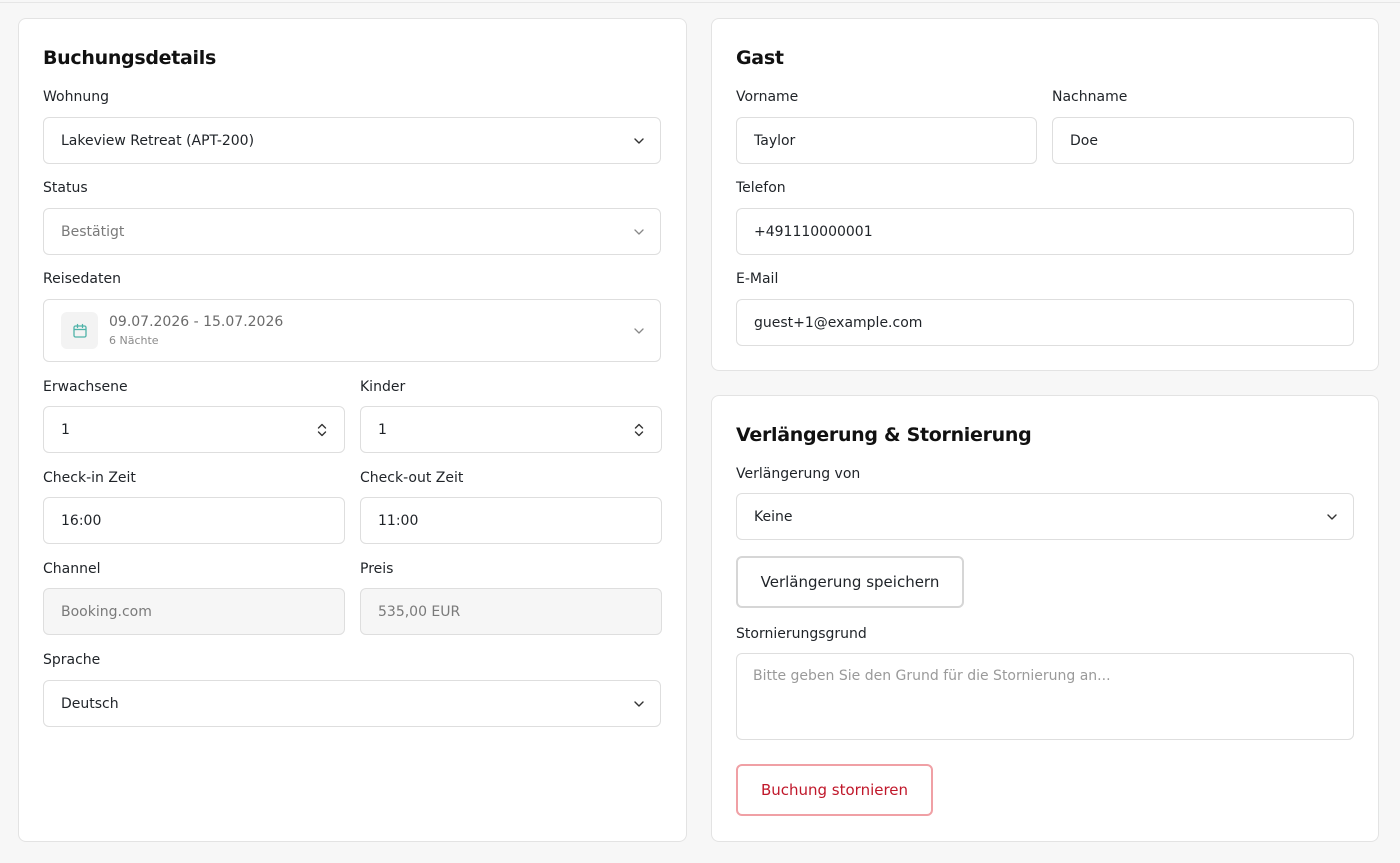  I want to click on firstname-input: Taylor, so click(886, 140).